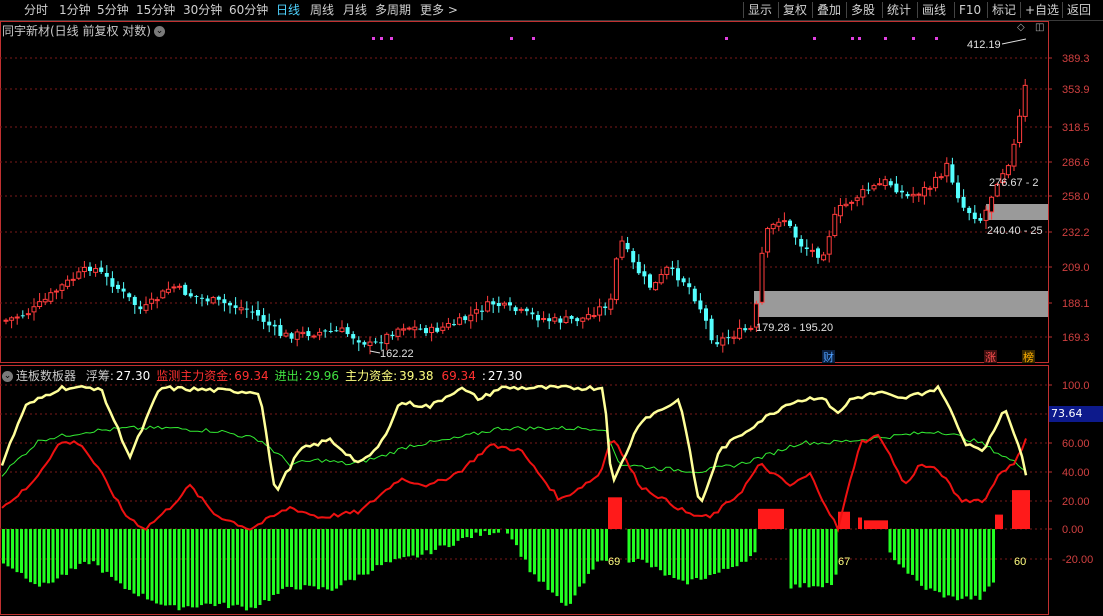  I want to click on period-tab-9: 多周期, so click(393, 10).